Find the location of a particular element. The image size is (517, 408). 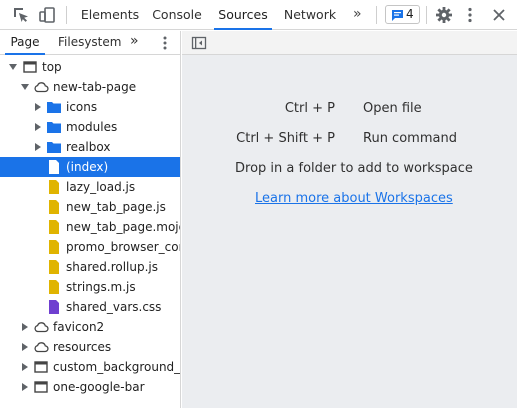

navigator-menu-icon is located at coordinates (165, 44).